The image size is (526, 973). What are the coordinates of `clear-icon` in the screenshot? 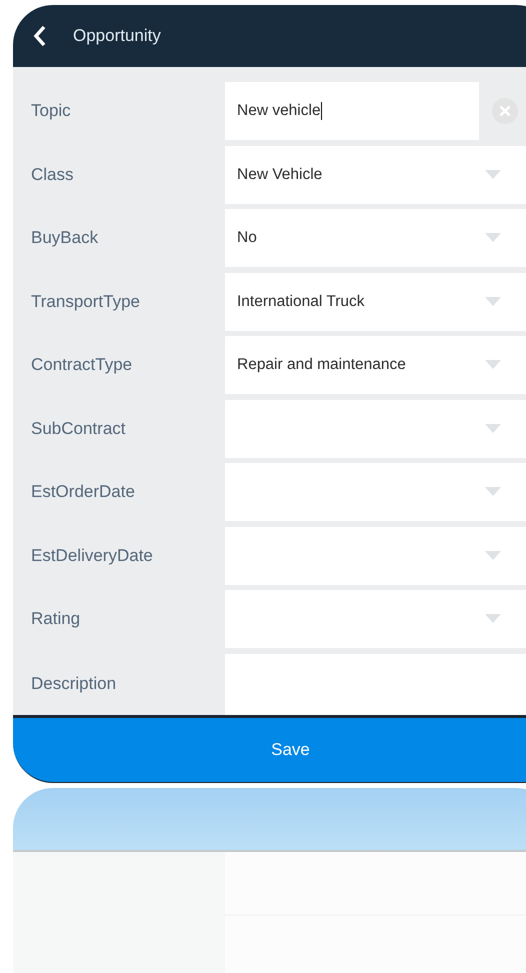 It's located at (505, 111).